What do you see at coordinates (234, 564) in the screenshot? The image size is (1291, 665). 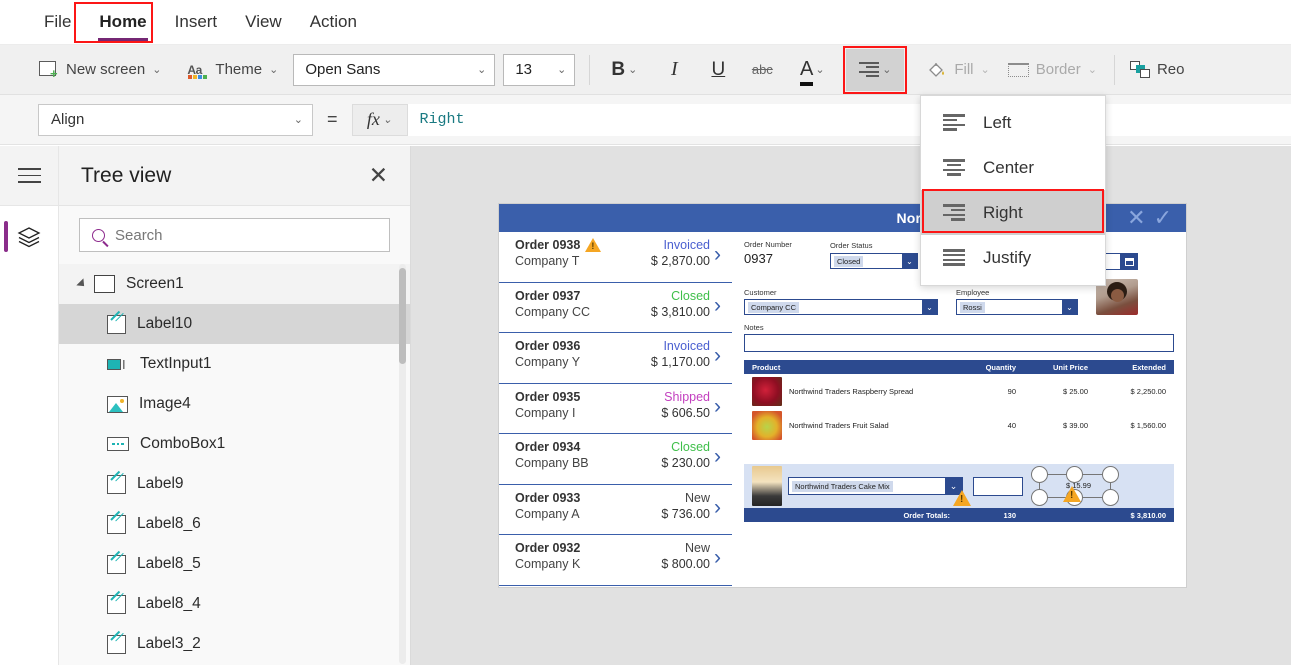 I see `tree-node-label8-5: Label8_5` at bounding box center [234, 564].